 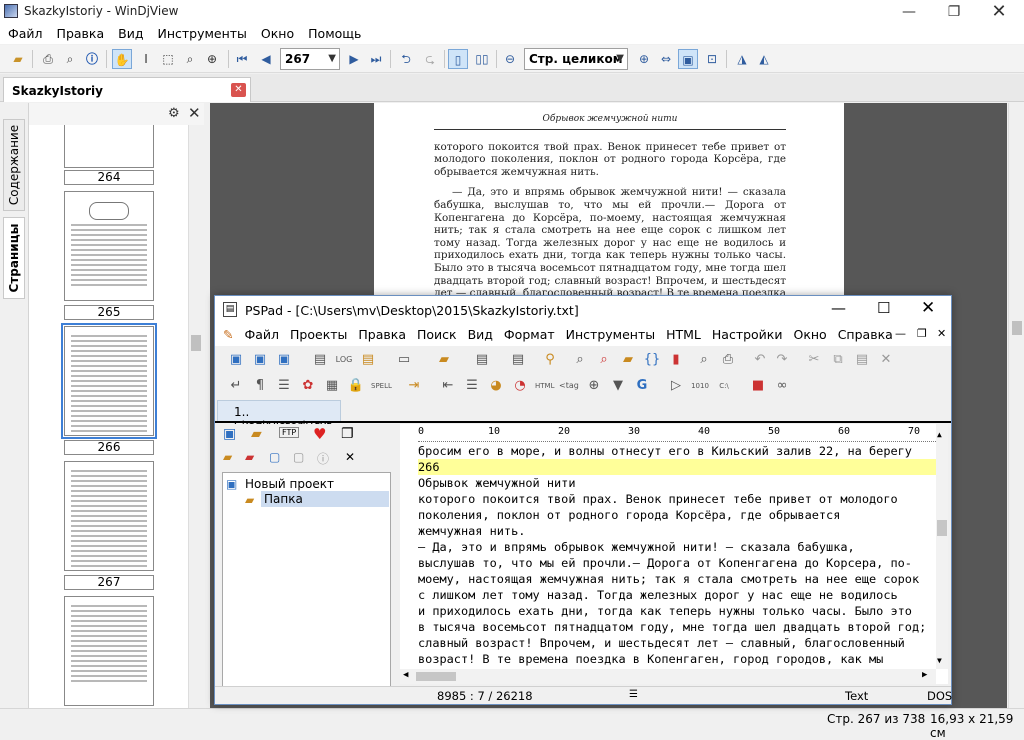 What do you see at coordinates (900, 333) in the screenshot?
I see `mdi-minimize-icon: —` at bounding box center [900, 333].